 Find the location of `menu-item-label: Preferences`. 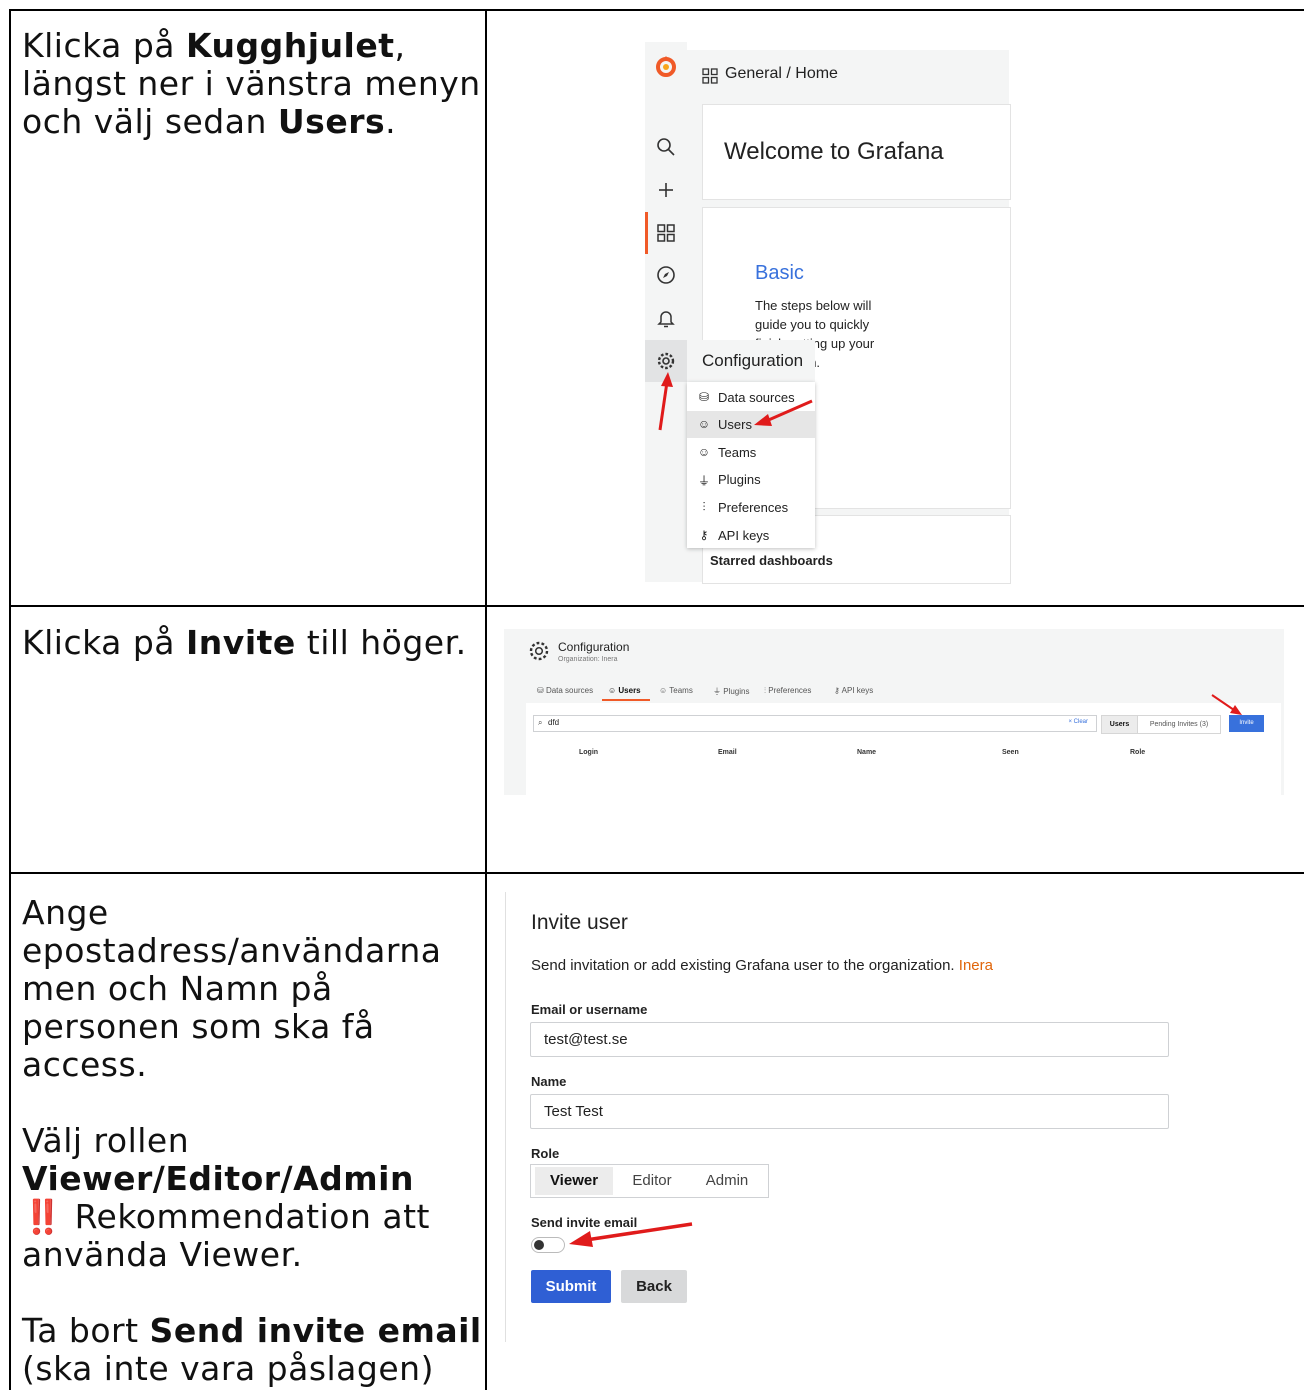

menu-item-label: Preferences is located at coordinates (753, 507).